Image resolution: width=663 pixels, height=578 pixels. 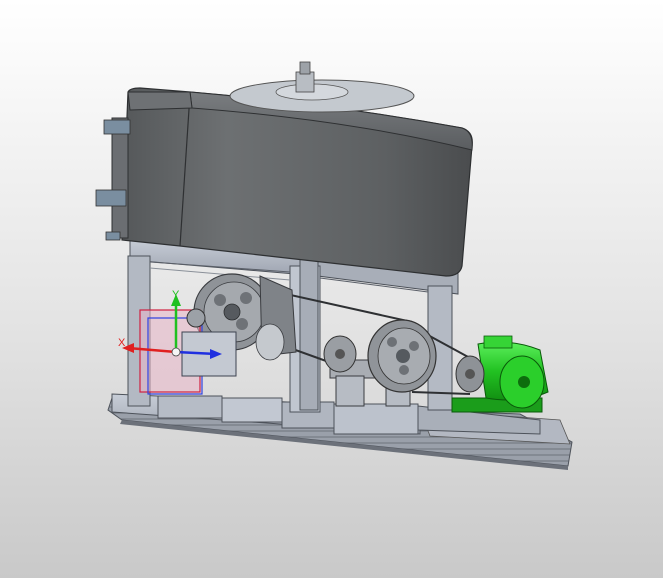 What do you see at coordinates (500, 374) in the screenshot?
I see `electric-motor` at bounding box center [500, 374].